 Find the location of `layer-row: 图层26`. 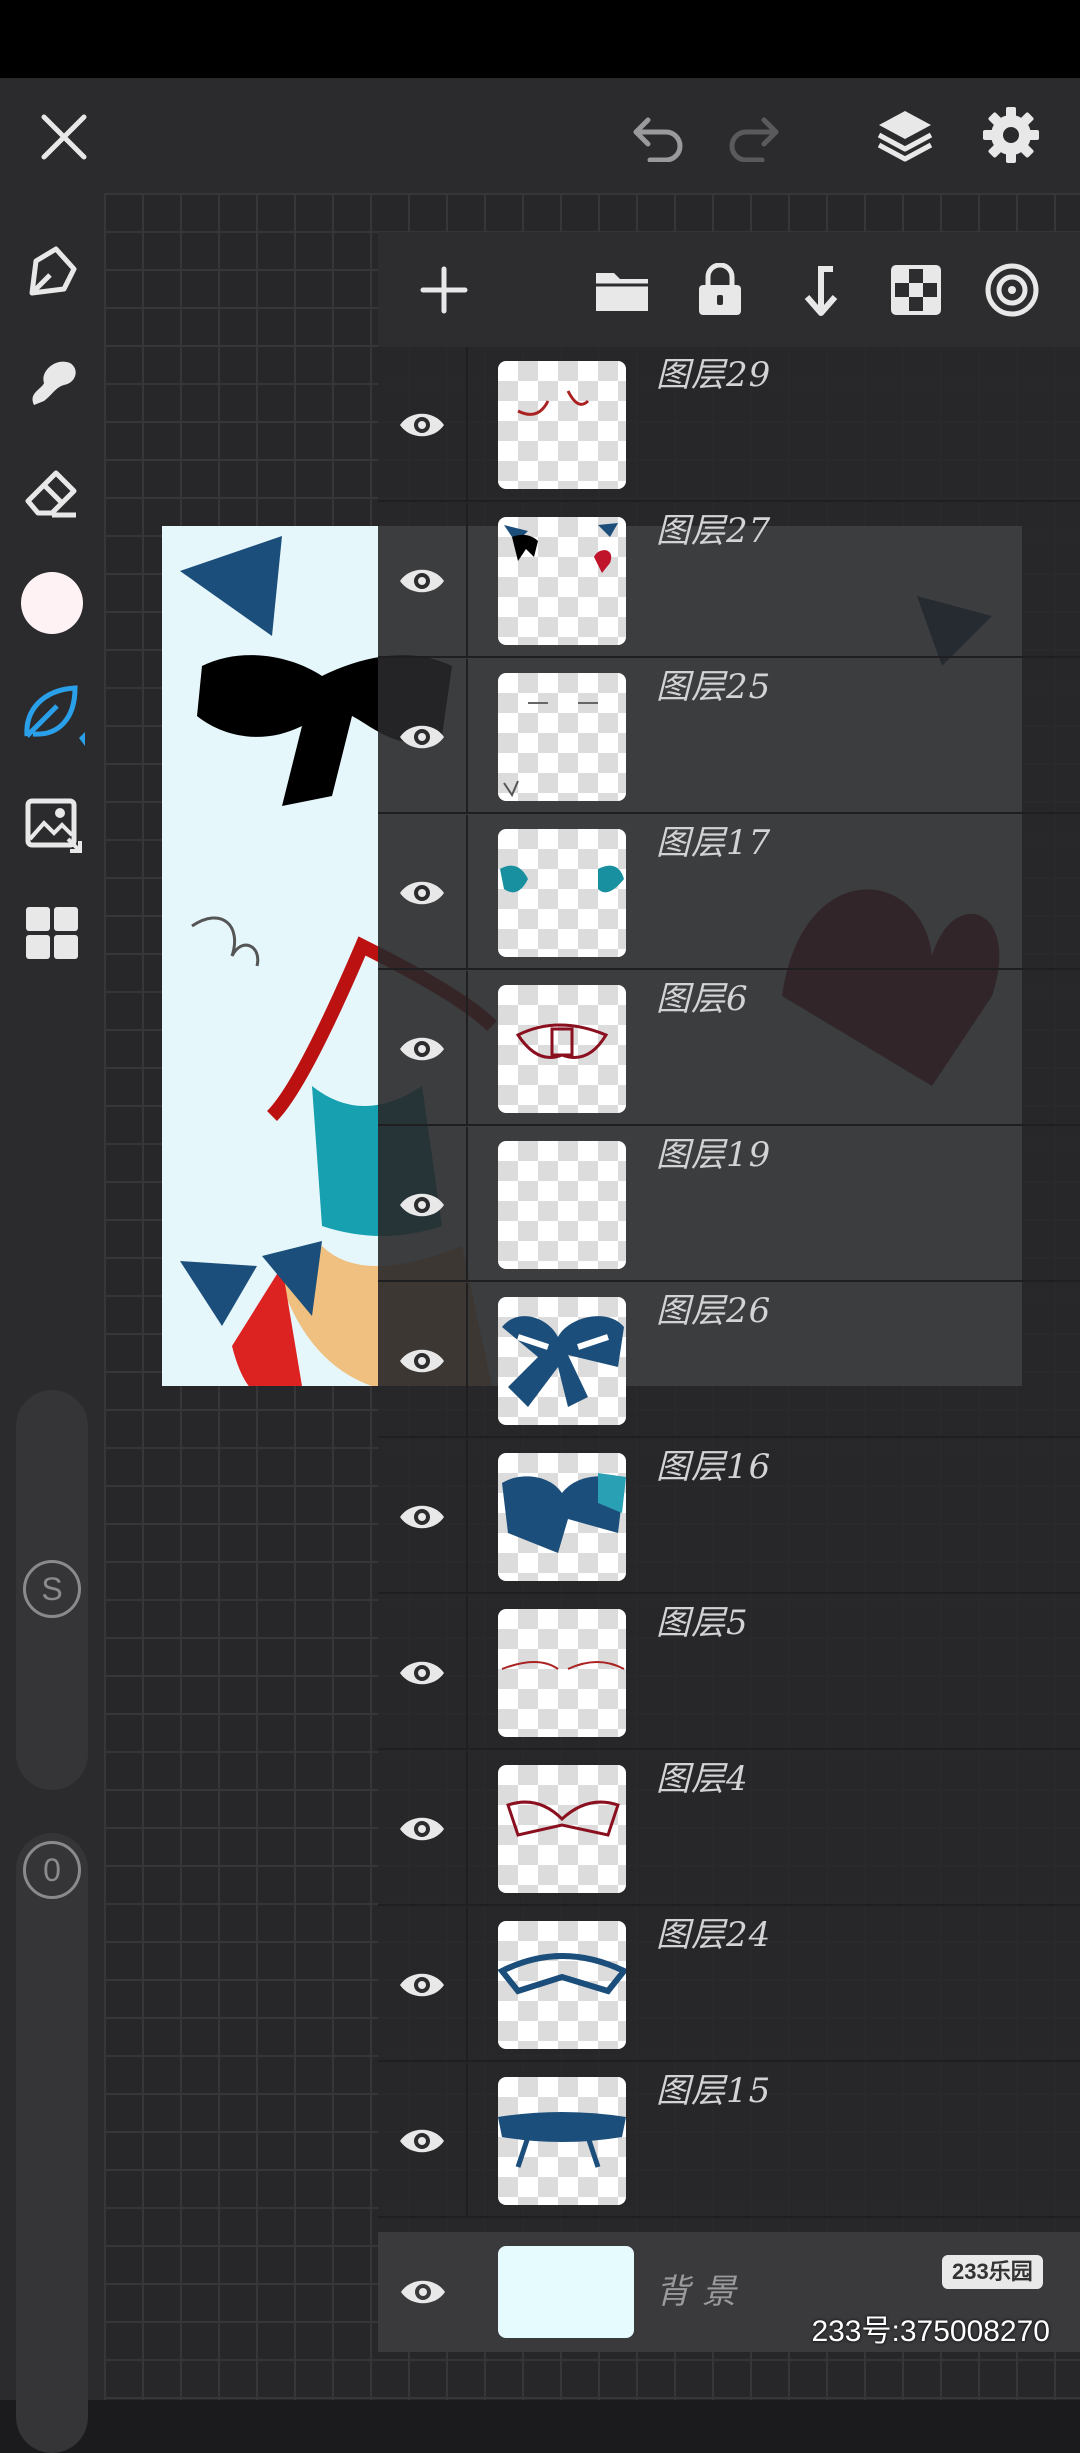

layer-row: 图层26 is located at coordinates (729, 1360).